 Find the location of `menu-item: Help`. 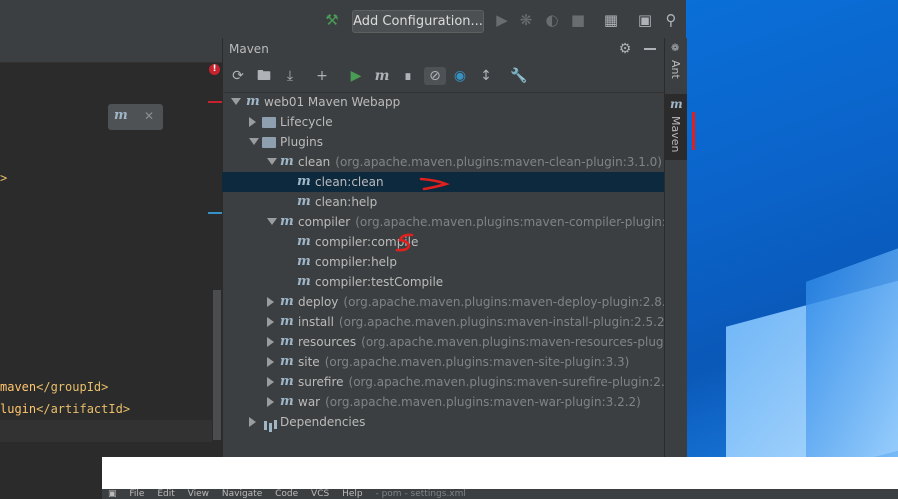

menu-item: Help is located at coordinates (352, 494).